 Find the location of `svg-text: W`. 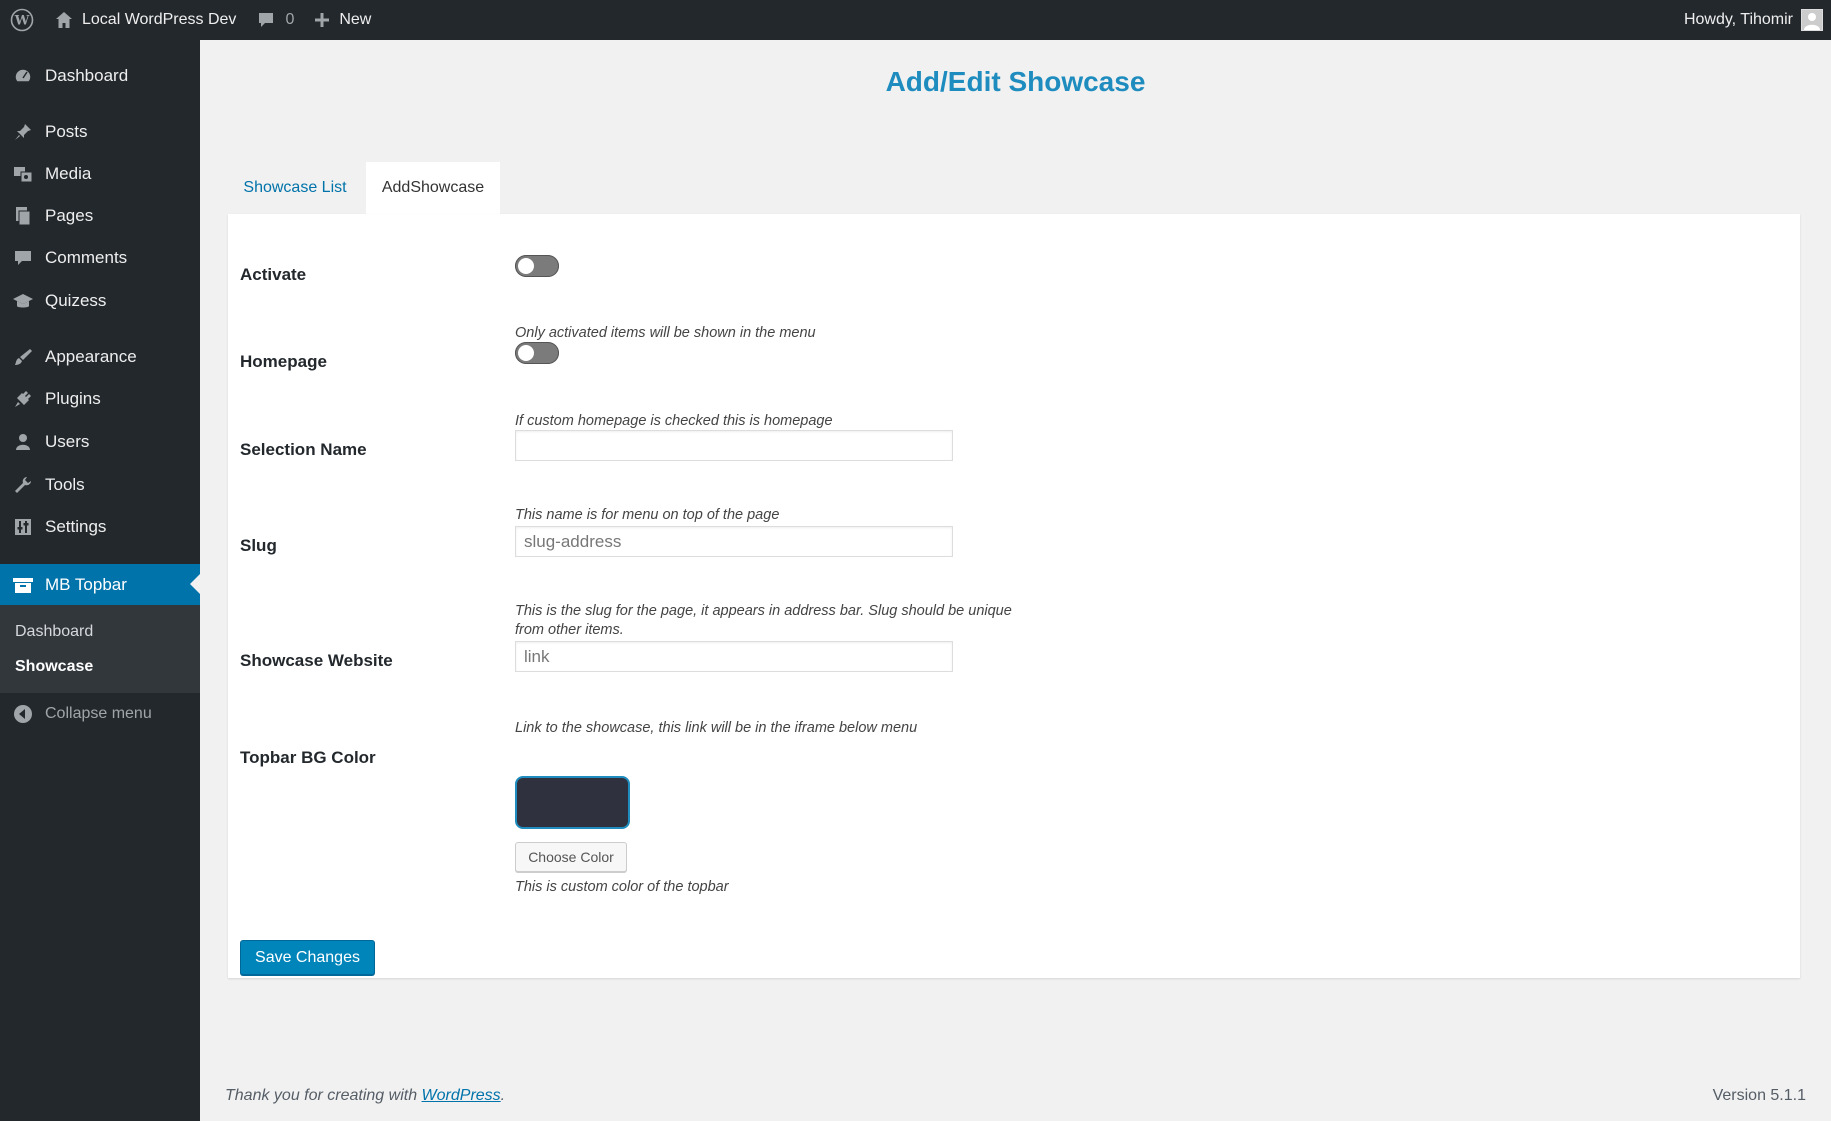

svg-text: W is located at coordinates (22, 21).